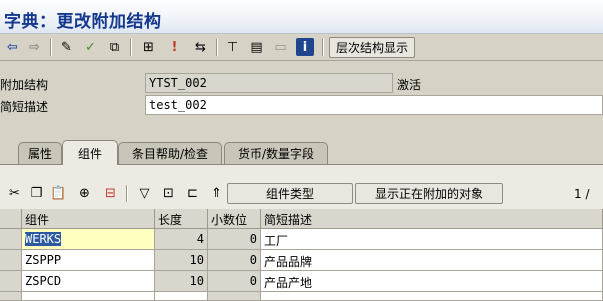  I want to click on short-description-input: test_002, so click(374, 105).